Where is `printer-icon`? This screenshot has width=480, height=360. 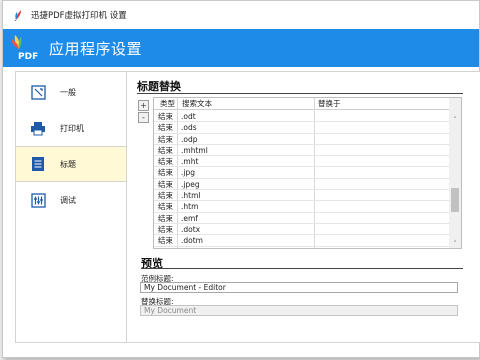 printer-icon is located at coordinates (38, 128).